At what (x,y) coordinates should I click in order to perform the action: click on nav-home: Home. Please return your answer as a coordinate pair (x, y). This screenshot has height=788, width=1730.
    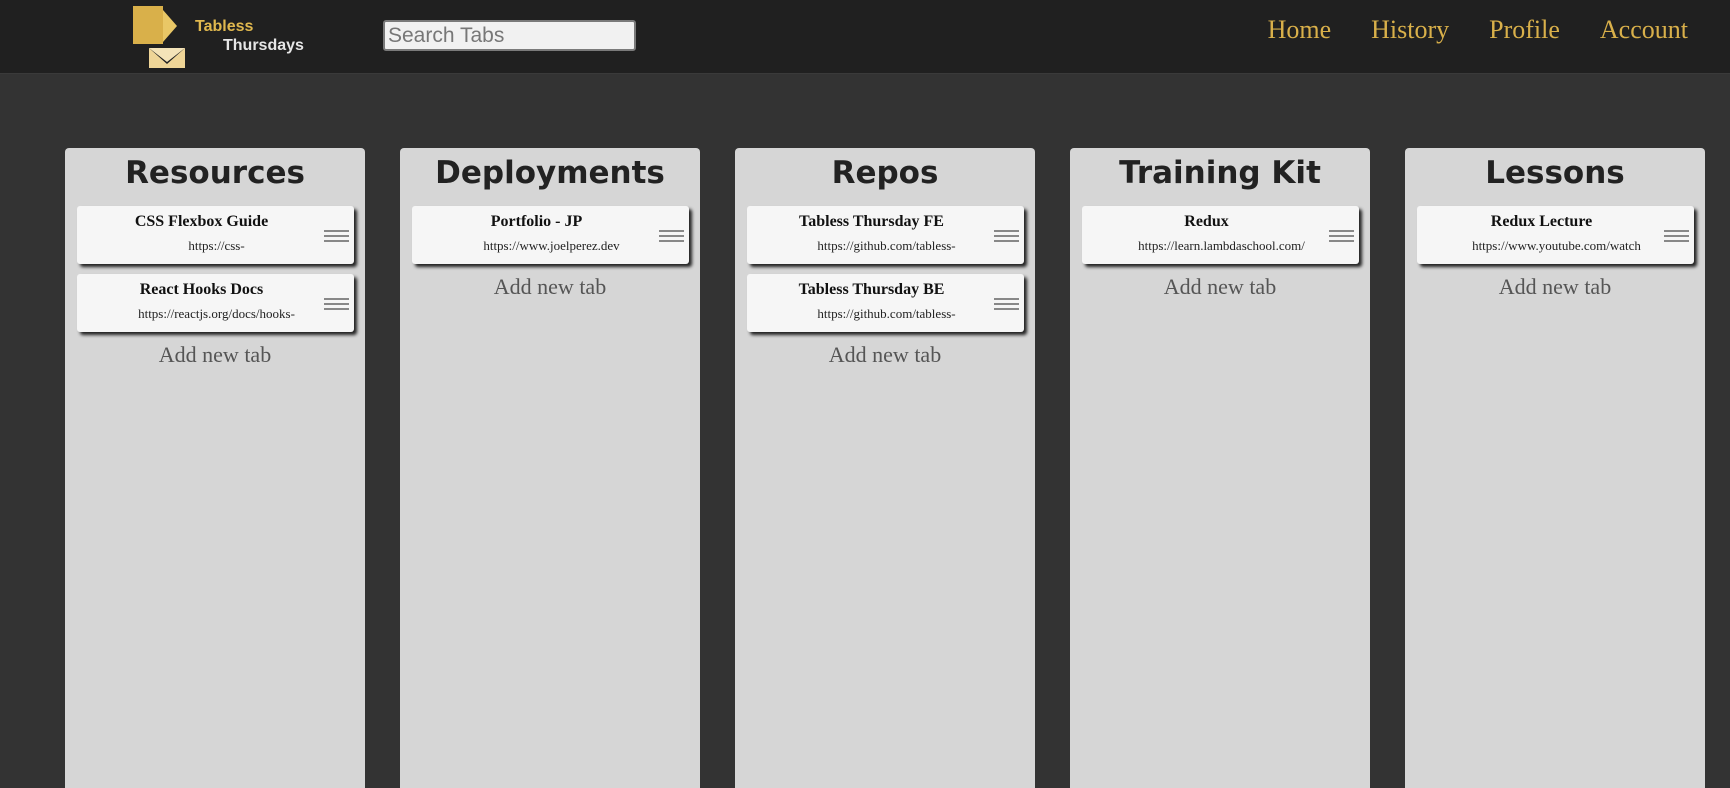
    Looking at the image, I should click on (1280, 30).